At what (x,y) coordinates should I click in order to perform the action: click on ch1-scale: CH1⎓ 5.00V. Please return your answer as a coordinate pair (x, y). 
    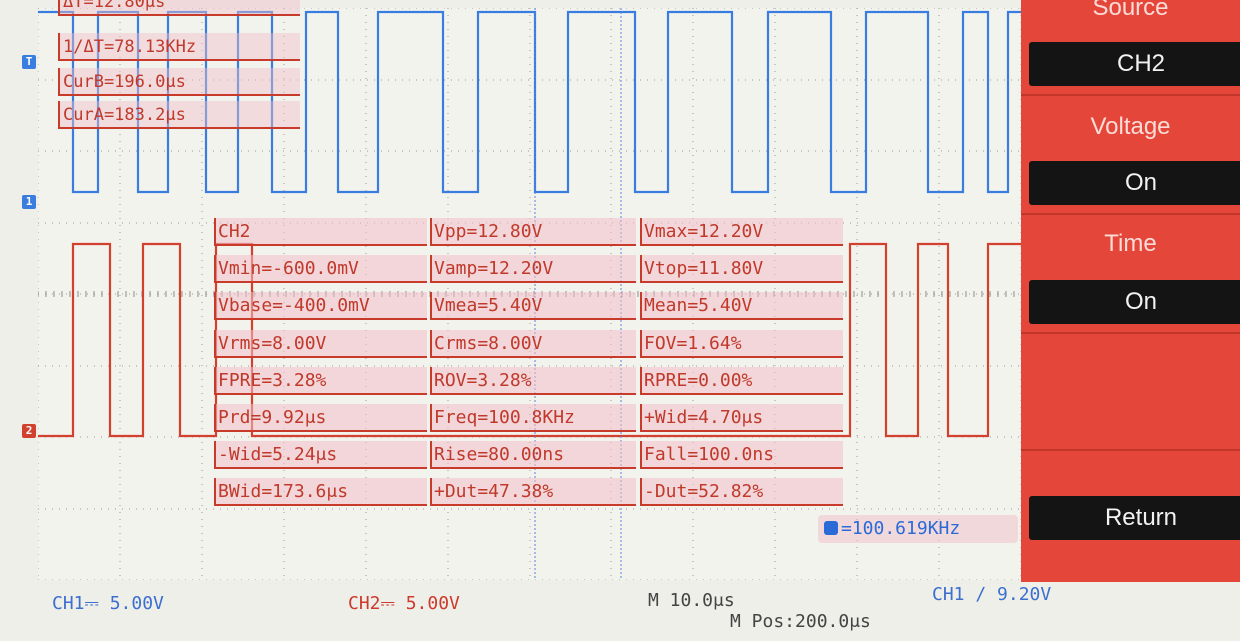
    Looking at the image, I should click on (108, 603).